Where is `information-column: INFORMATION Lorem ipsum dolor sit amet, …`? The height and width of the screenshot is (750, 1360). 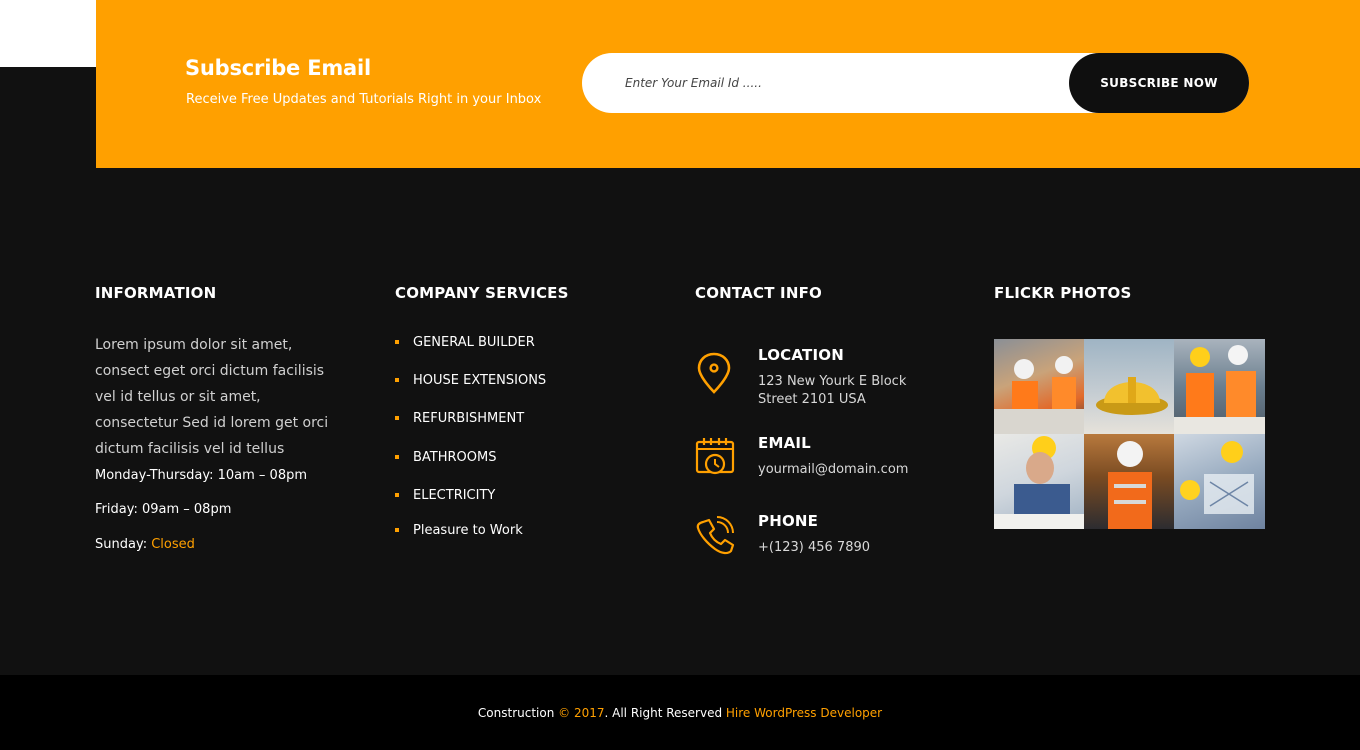
information-column: INFORMATION Lorem ipsum dolor sit amet, … is located at coordinates (230, 434).